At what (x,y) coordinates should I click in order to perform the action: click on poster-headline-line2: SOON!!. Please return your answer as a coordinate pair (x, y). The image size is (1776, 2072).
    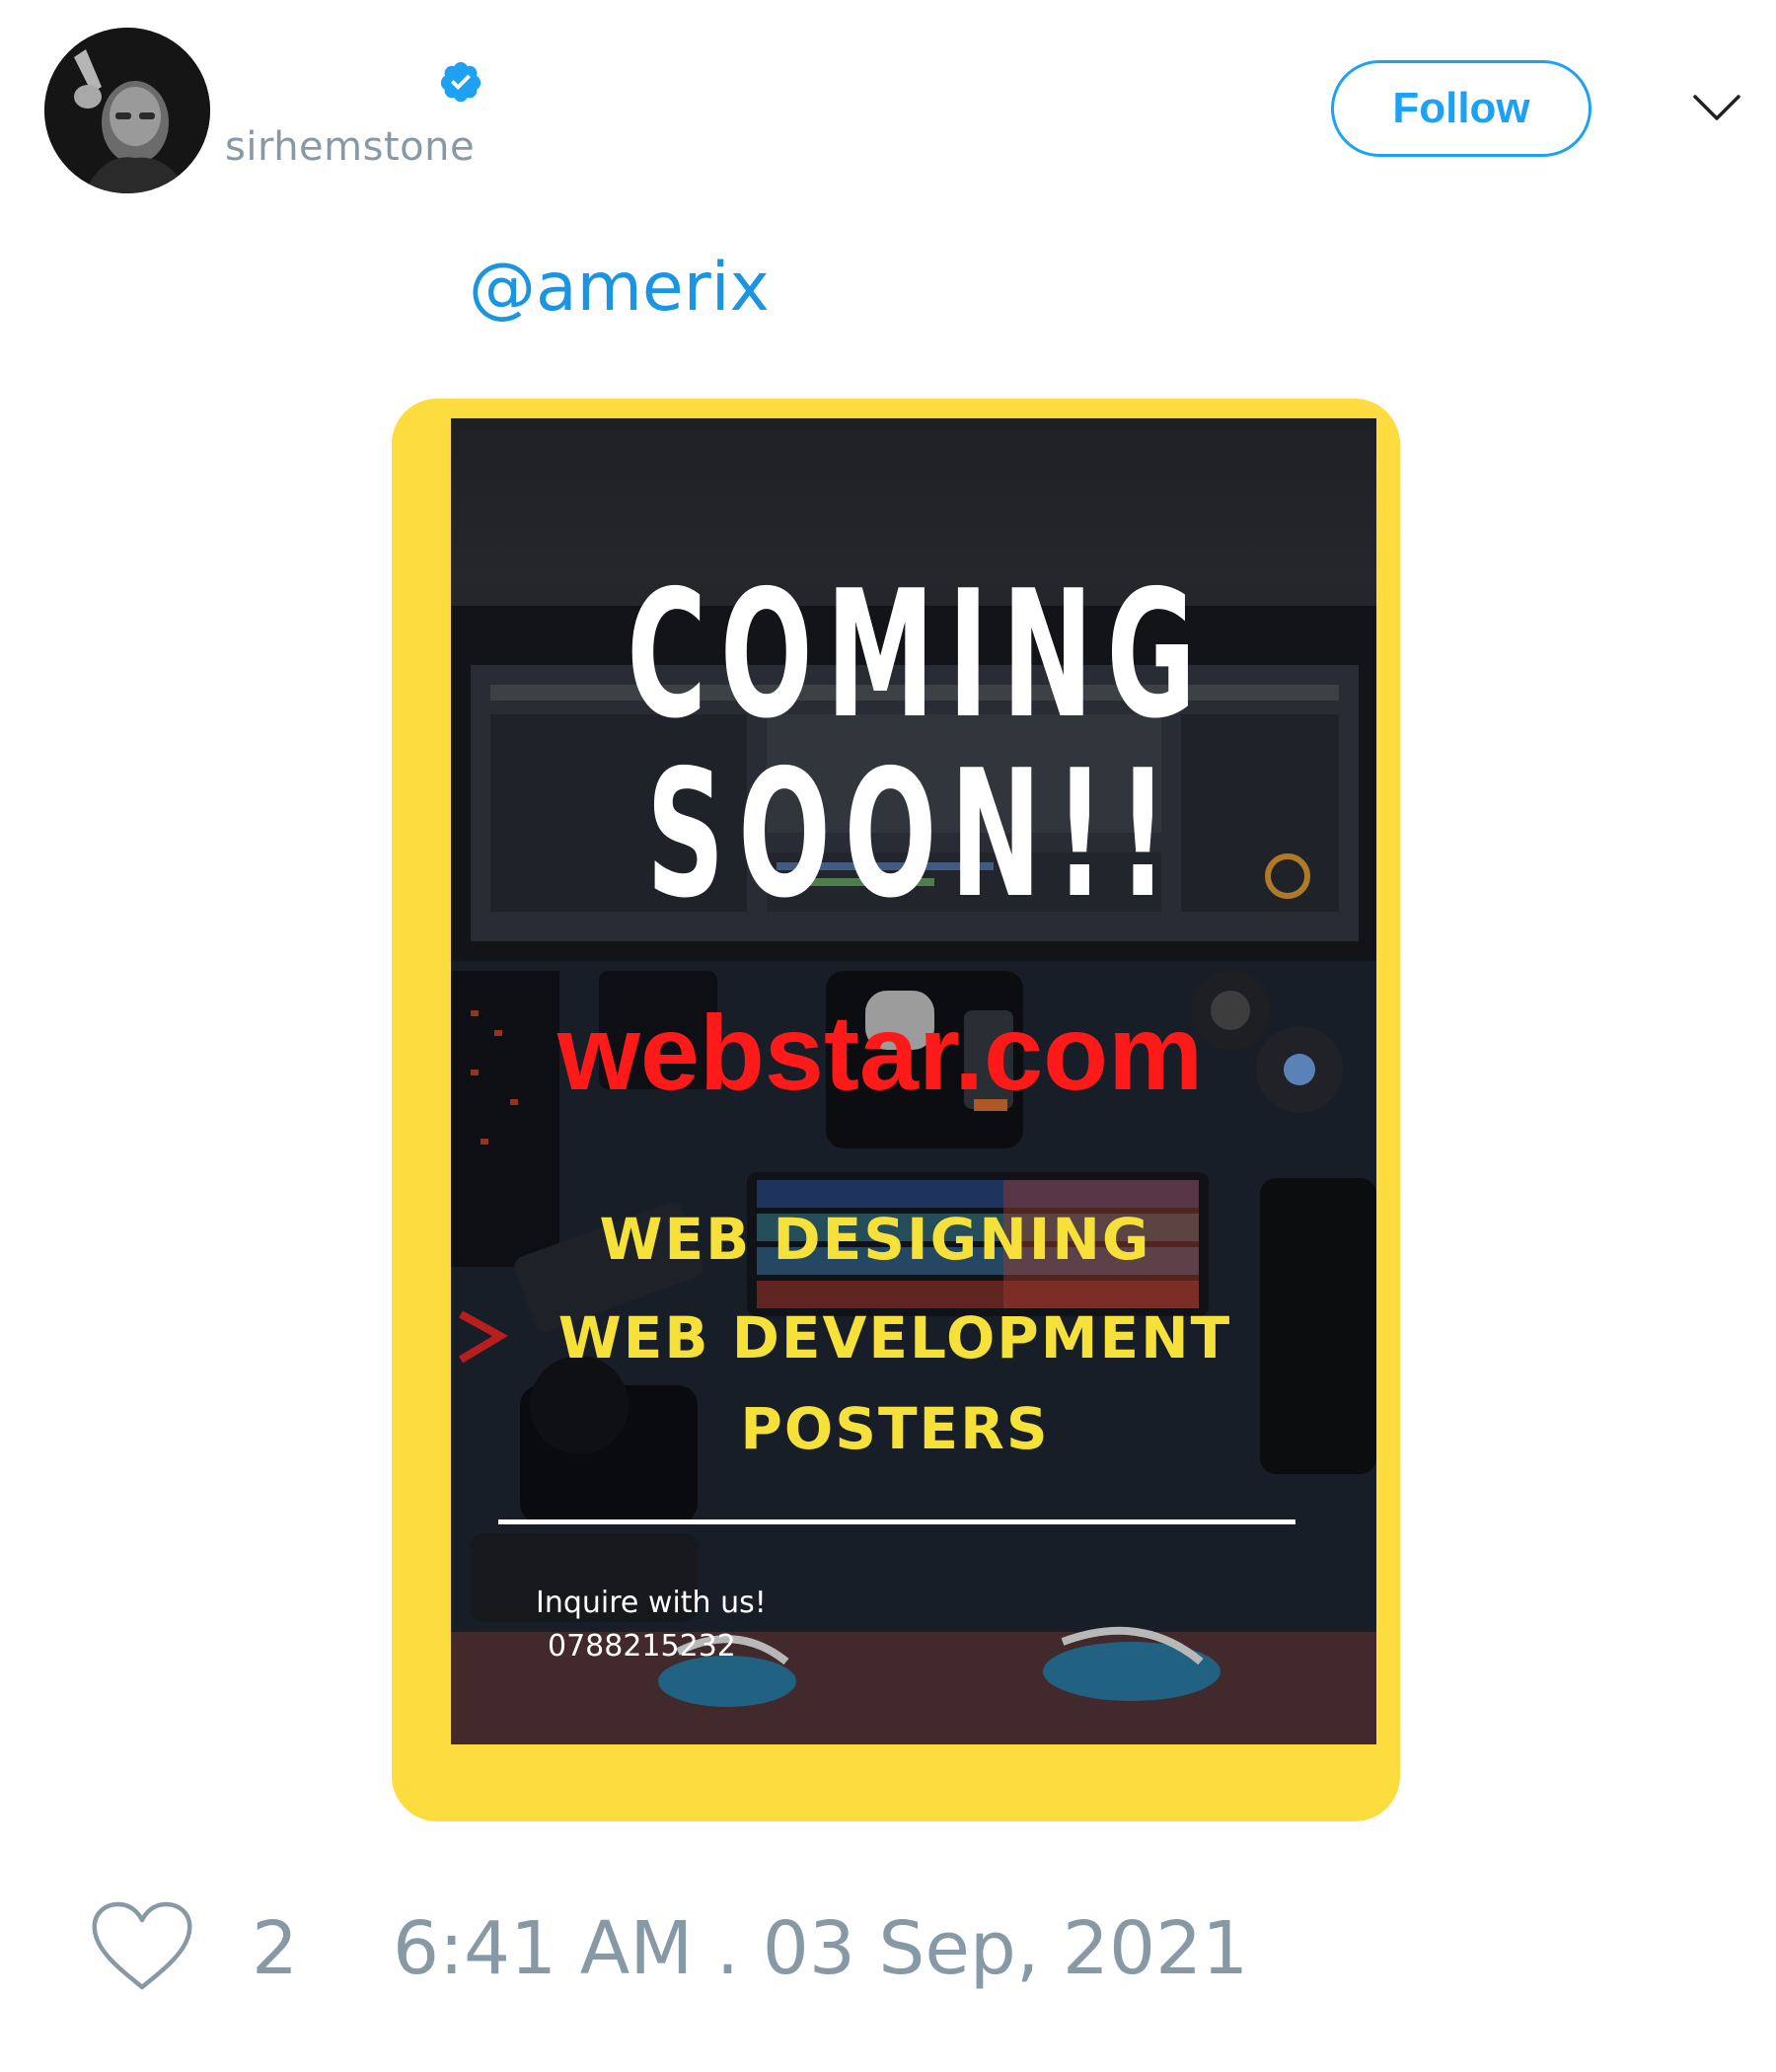
    Looking at the image, I should click on (914, 834).